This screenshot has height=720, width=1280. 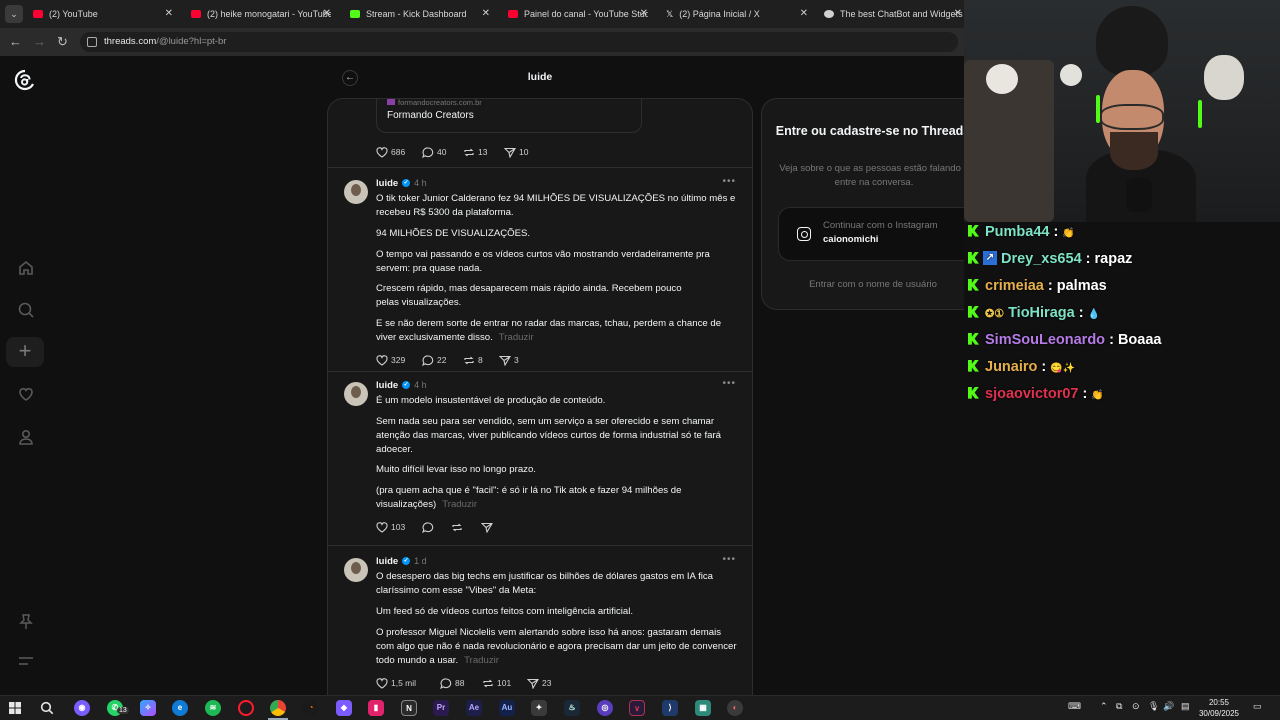 I want to click on tab-kick-dashboard: Stream - Kick Dashboard ✕, so click(x=420, y=14).